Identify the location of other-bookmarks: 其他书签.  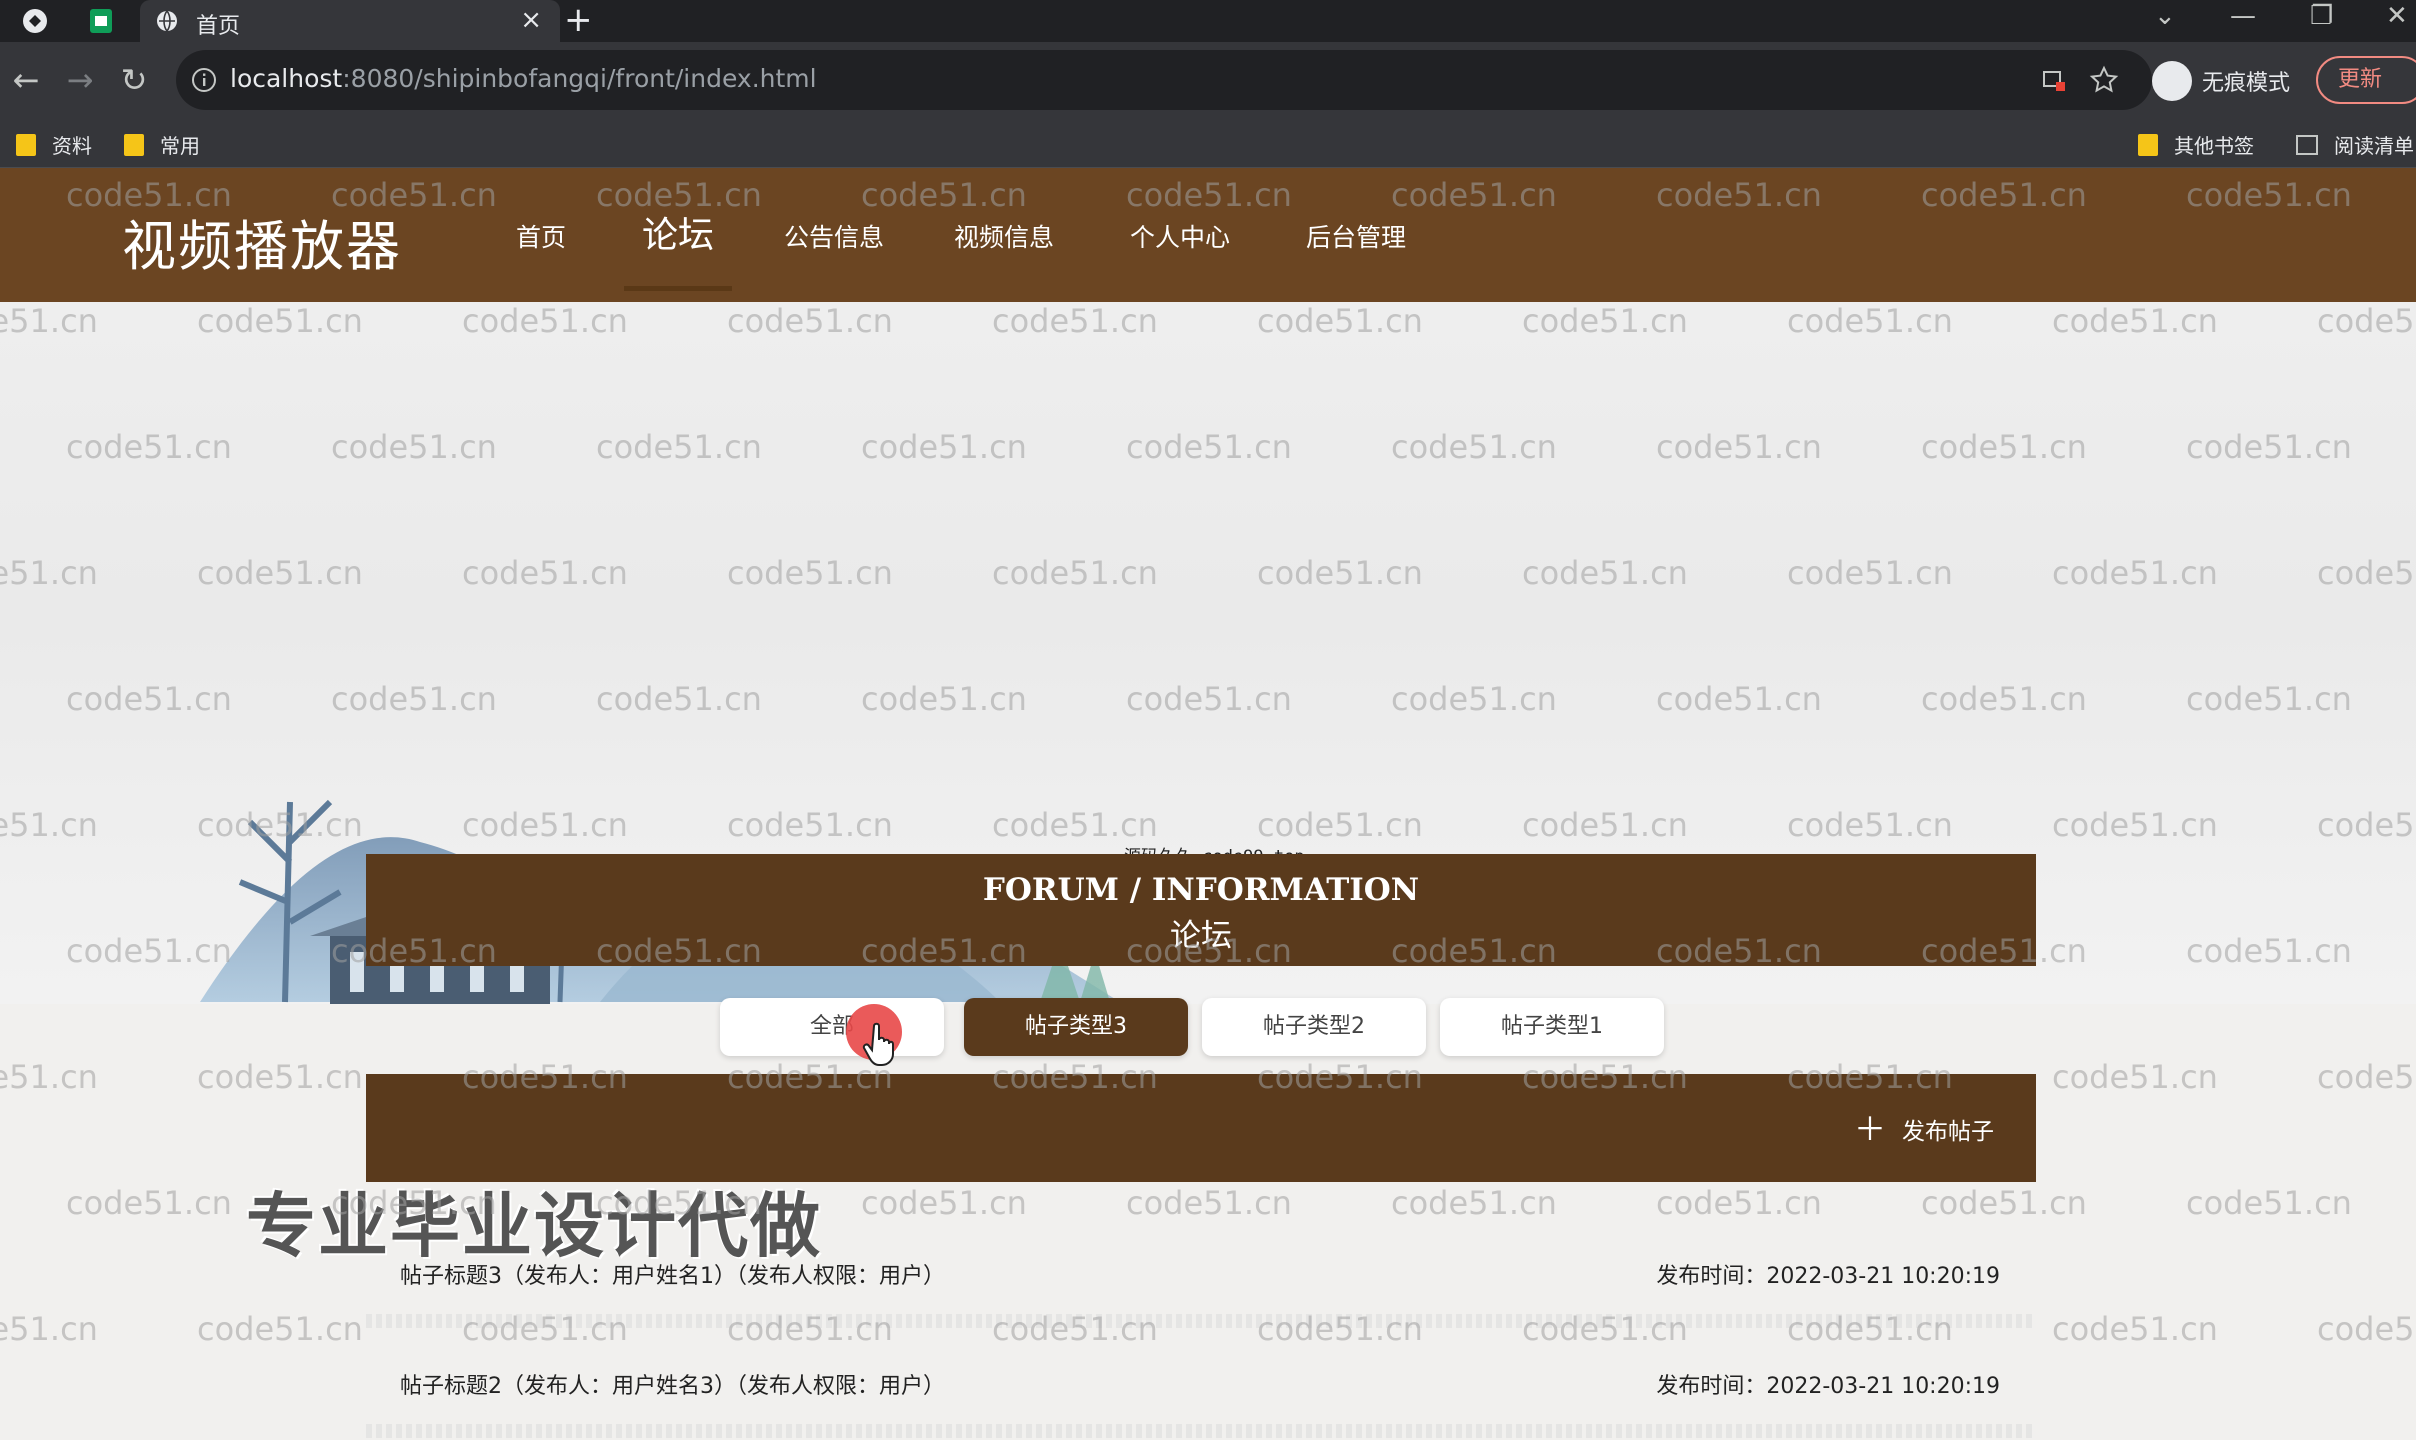
(2196, 144).